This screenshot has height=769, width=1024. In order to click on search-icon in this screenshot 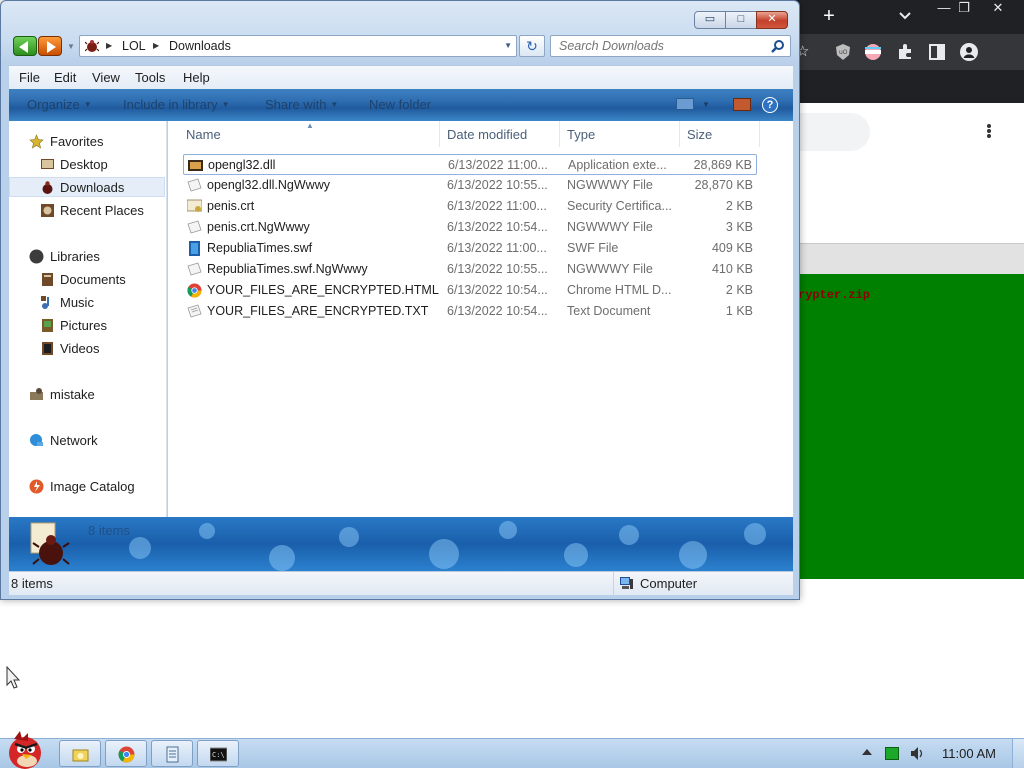, I will do `click(778, 46)`.